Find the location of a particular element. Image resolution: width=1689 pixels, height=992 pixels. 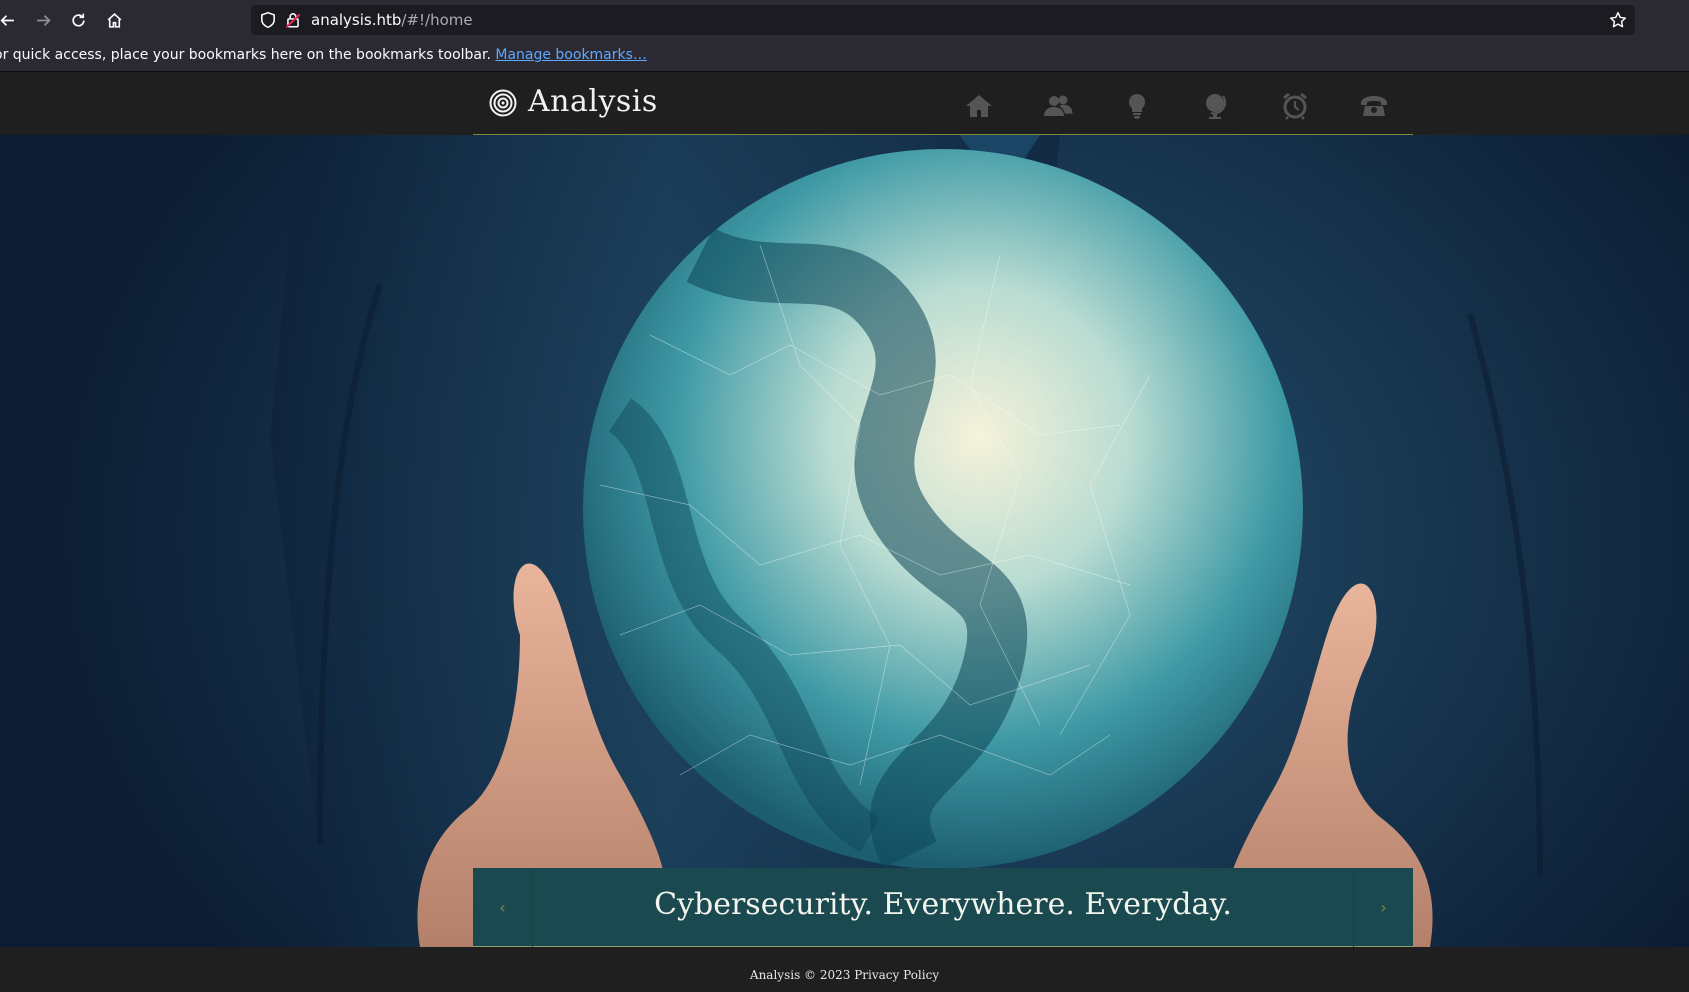

alarm-clock-icon is located at coordinates (1294, 106).